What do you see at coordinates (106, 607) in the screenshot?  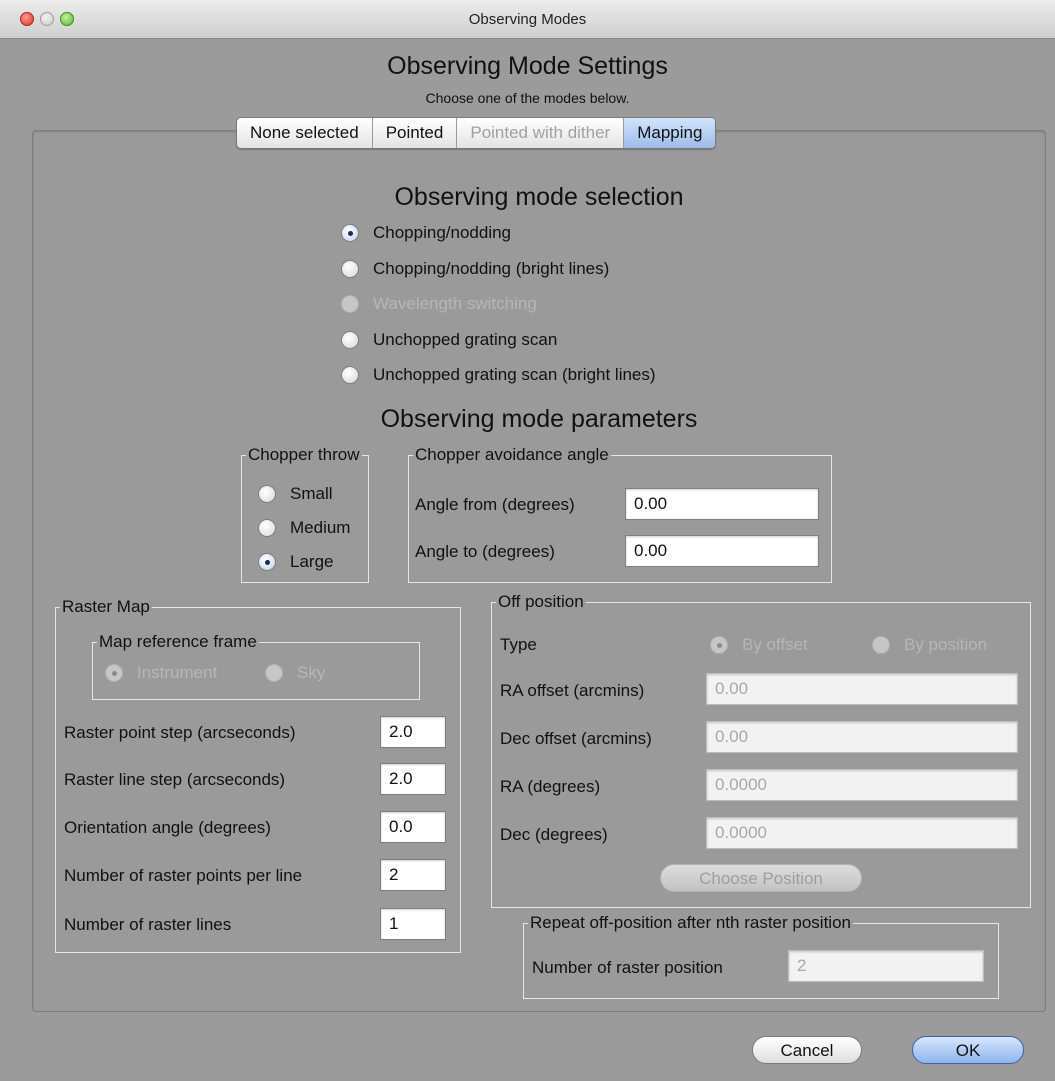 I see `raster-map-label: Raster Map` at bounding box center [106, 607].